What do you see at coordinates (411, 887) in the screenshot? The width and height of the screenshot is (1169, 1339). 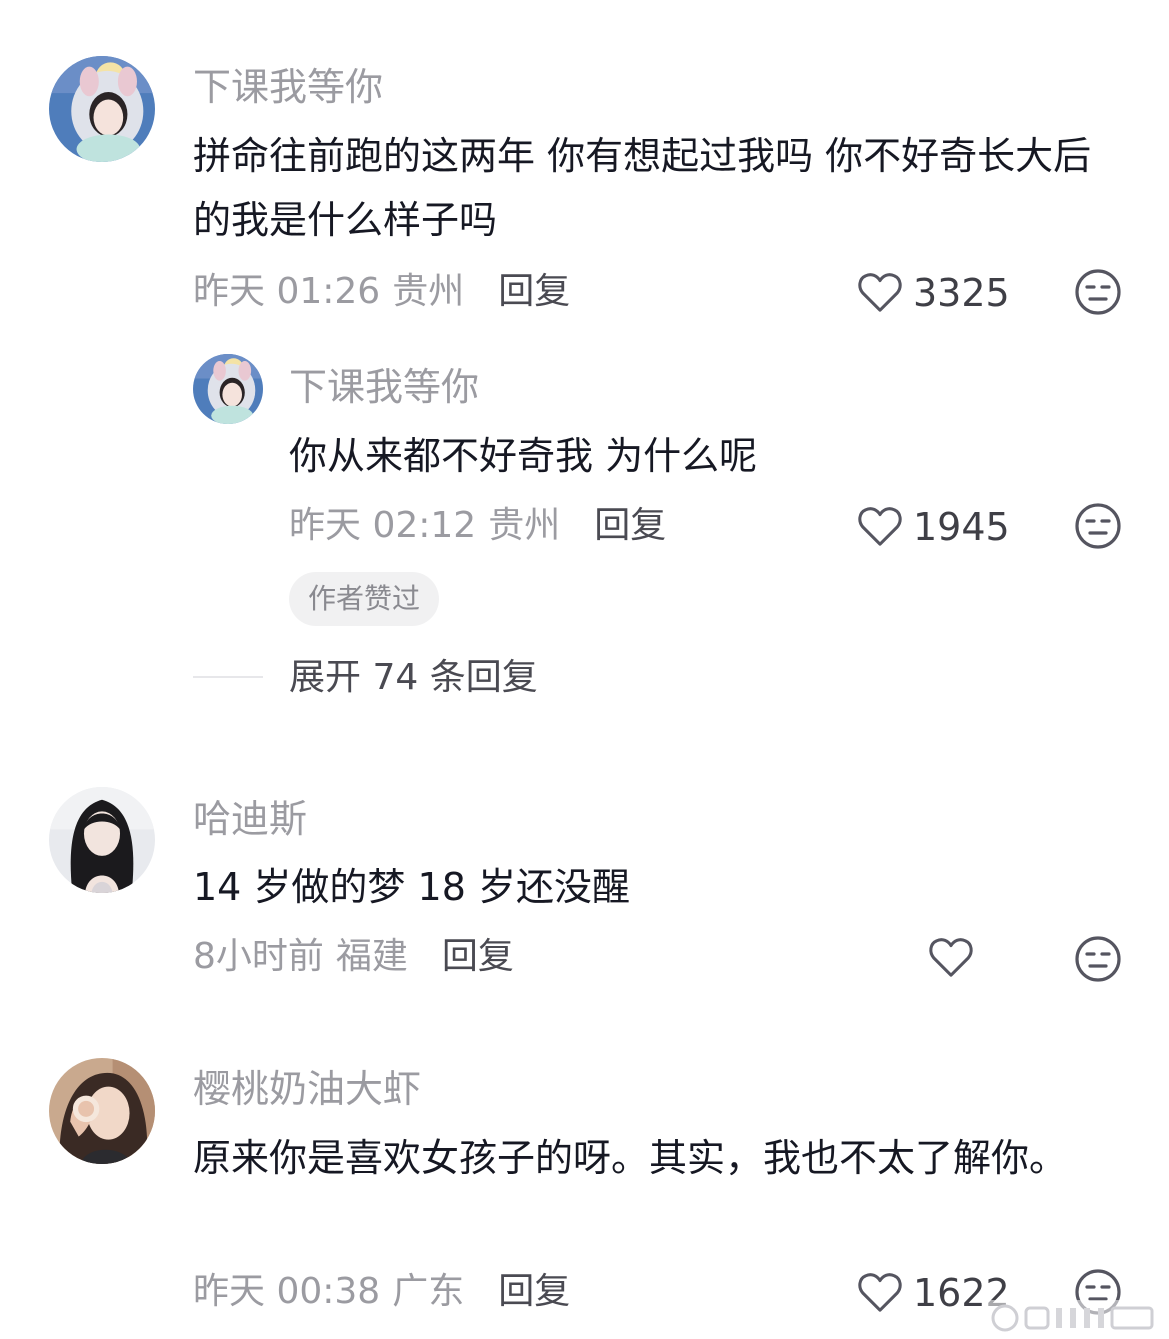 I see `comment-text: 14 岁做的梦 18 岁还没醒` at bounding box center [411, 887].